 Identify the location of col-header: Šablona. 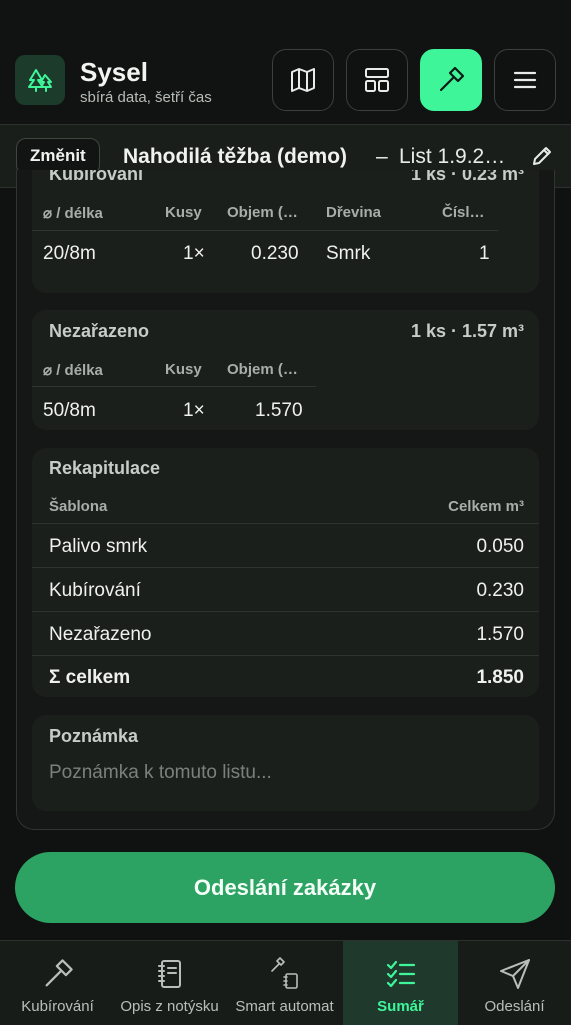
(78, 506).